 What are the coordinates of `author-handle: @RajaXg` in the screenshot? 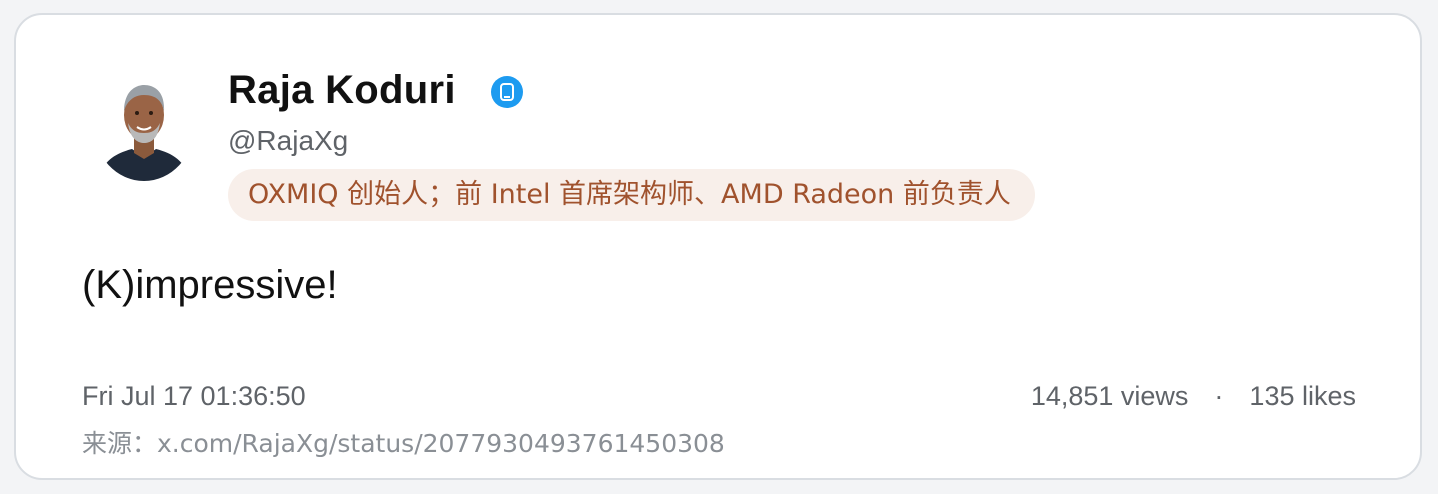 It's located at (288, 141).